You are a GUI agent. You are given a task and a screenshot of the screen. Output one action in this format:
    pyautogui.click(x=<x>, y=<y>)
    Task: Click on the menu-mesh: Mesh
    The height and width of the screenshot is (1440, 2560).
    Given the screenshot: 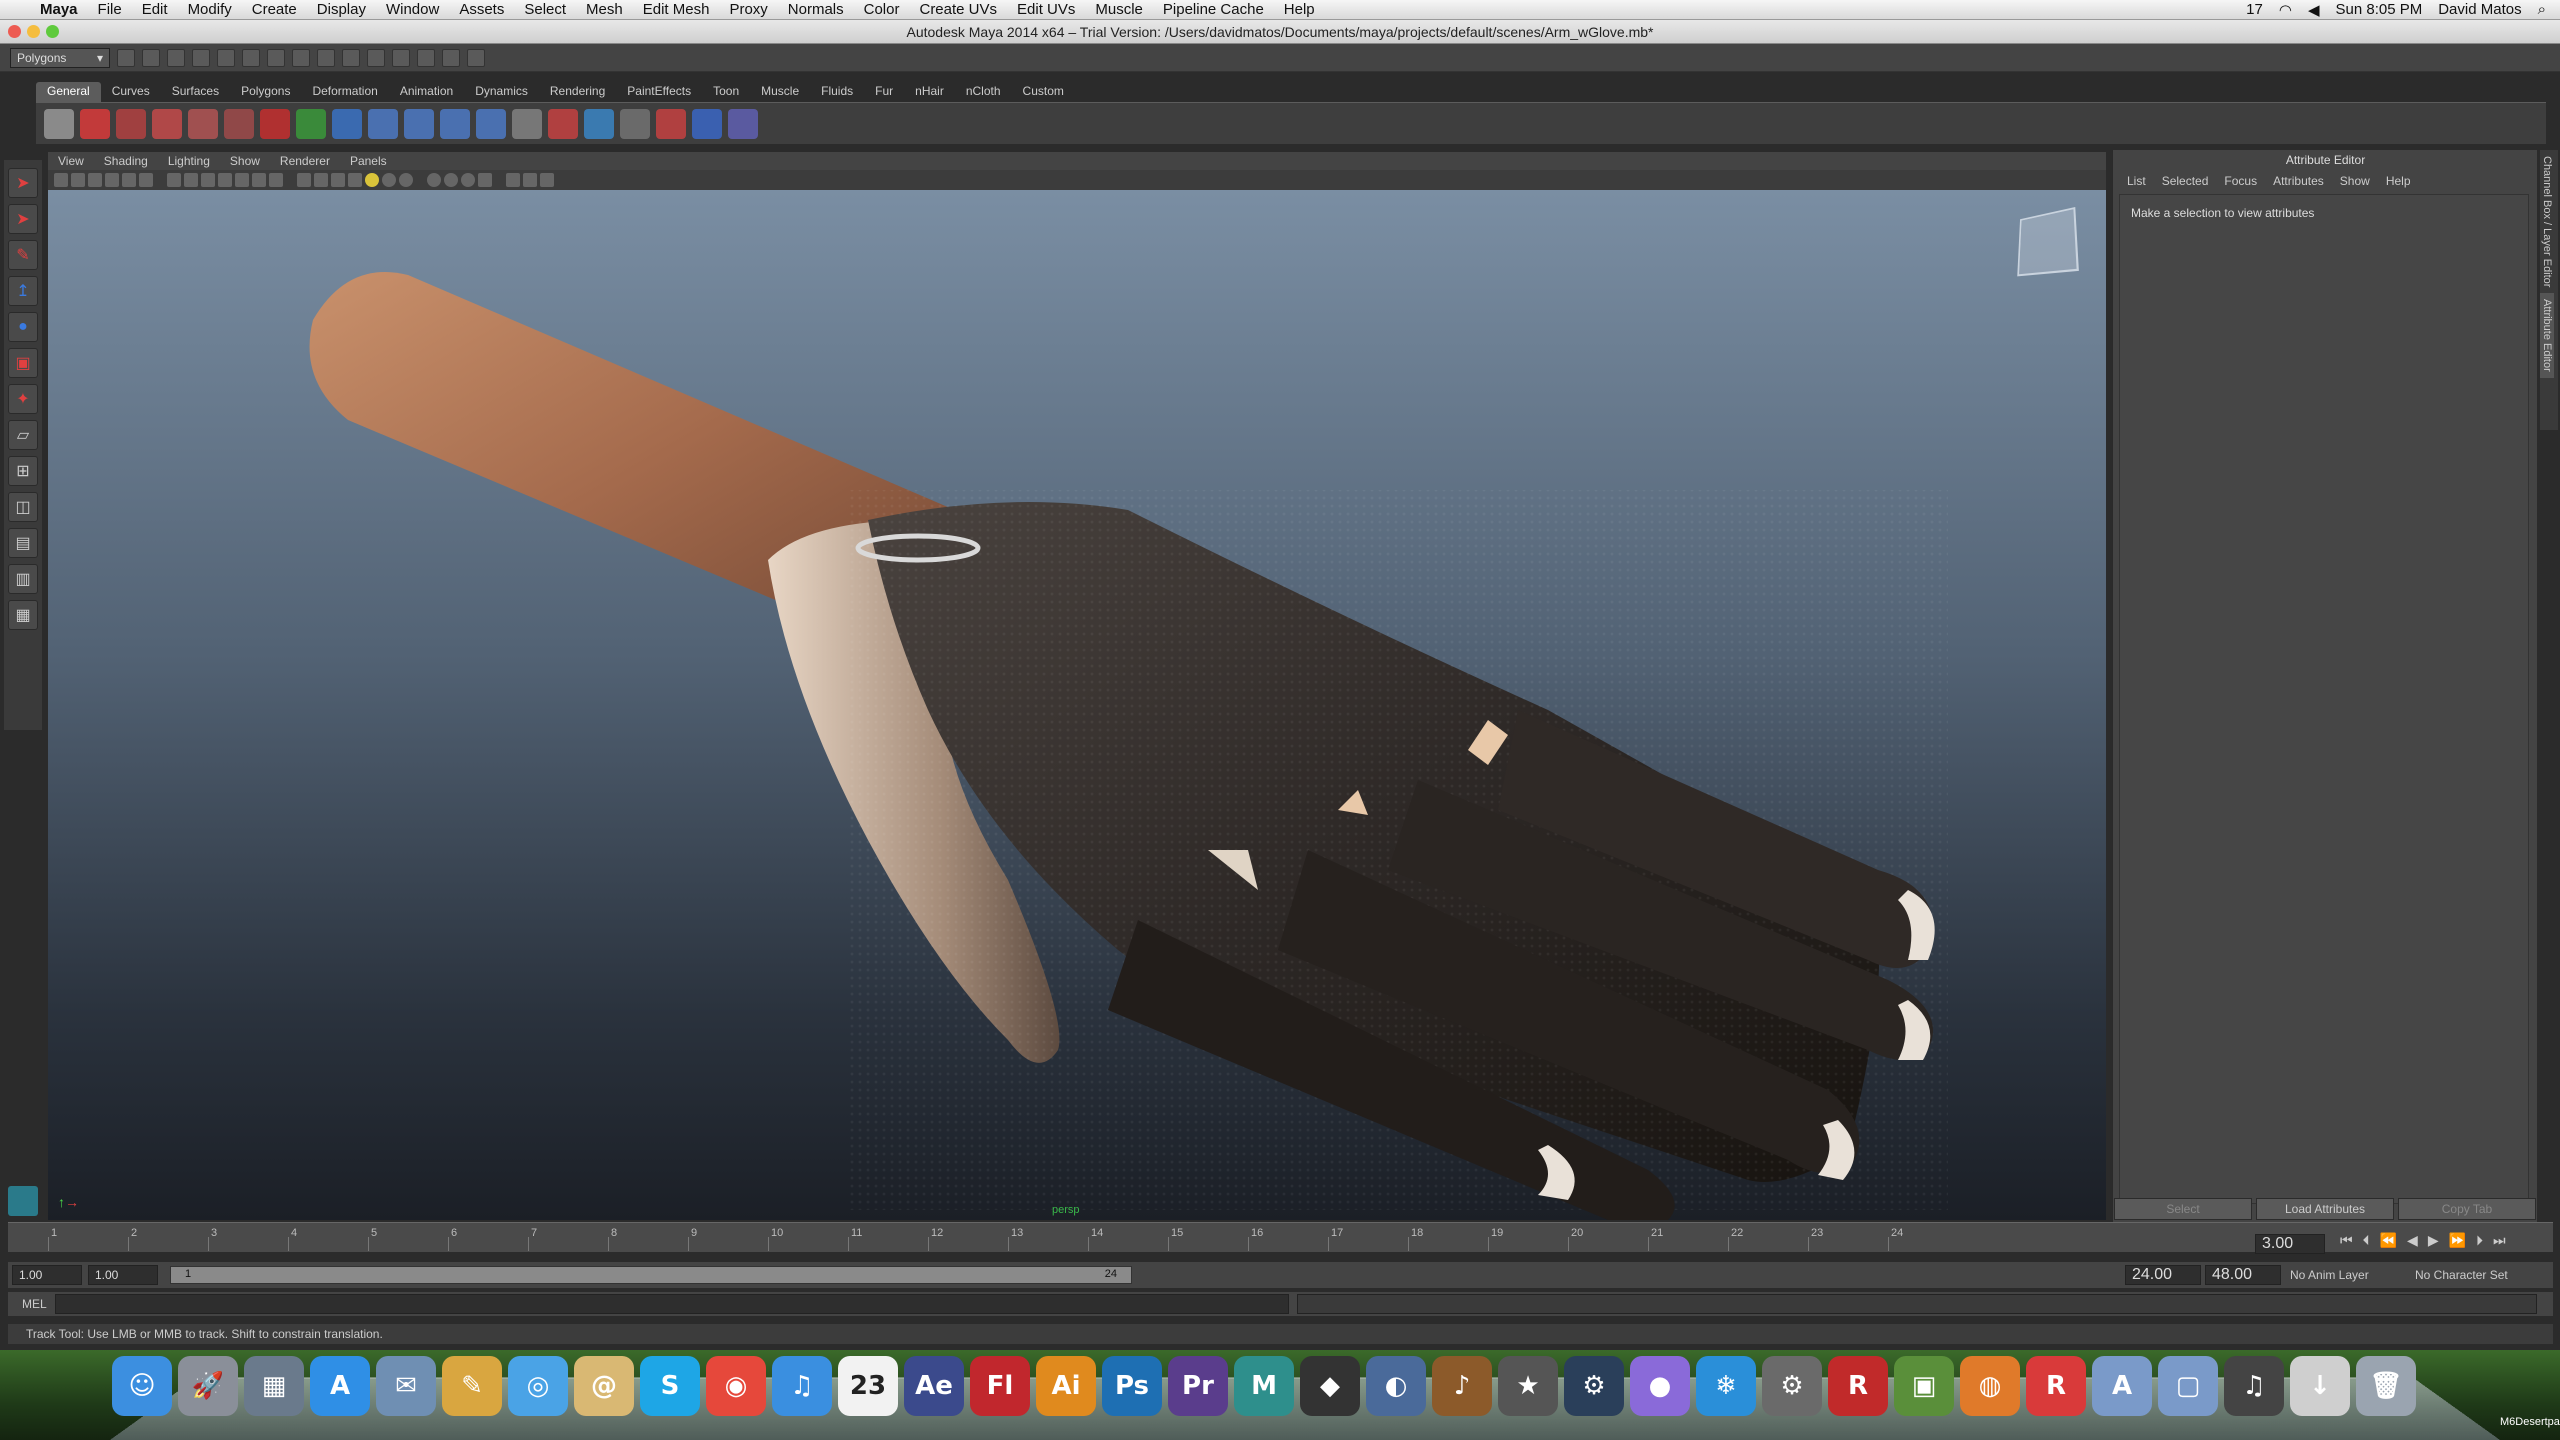 What is the action you would take?
    pyautogui.click(x=604, y=9)
    